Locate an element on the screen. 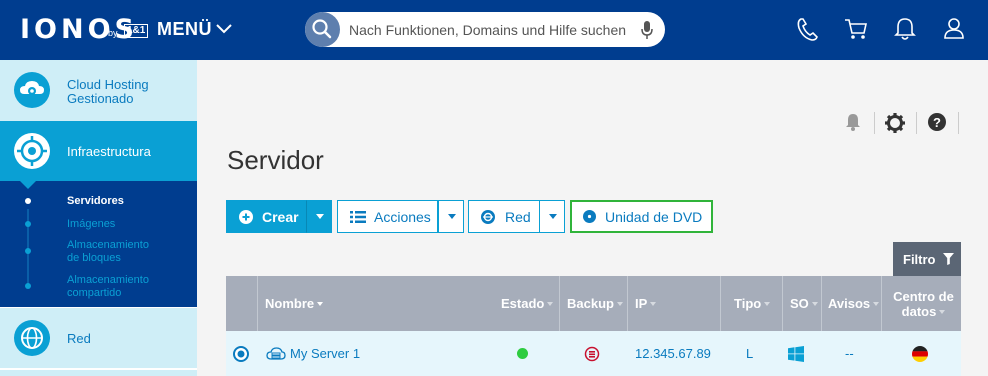  subitem-label: Imágenes is located at coordinates (91, 224).